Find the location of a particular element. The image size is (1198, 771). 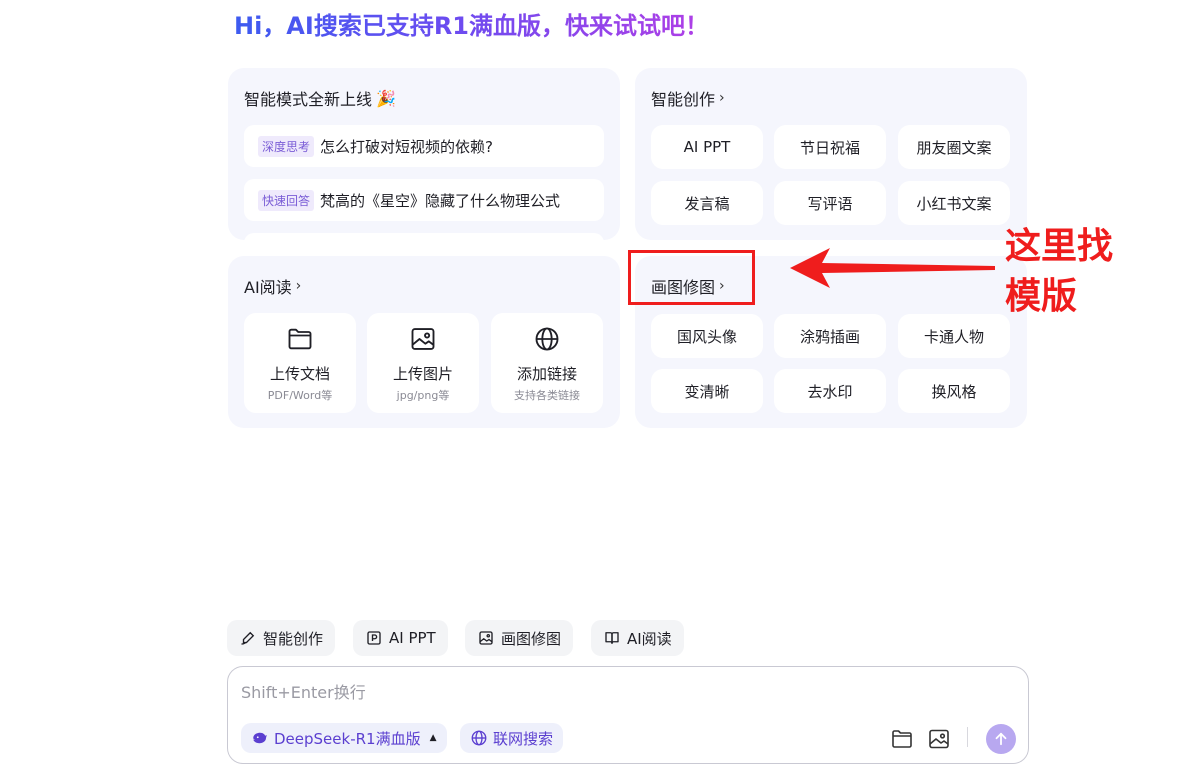

creation-title-link: 智能创作 › is located at coordinates (688, 98).